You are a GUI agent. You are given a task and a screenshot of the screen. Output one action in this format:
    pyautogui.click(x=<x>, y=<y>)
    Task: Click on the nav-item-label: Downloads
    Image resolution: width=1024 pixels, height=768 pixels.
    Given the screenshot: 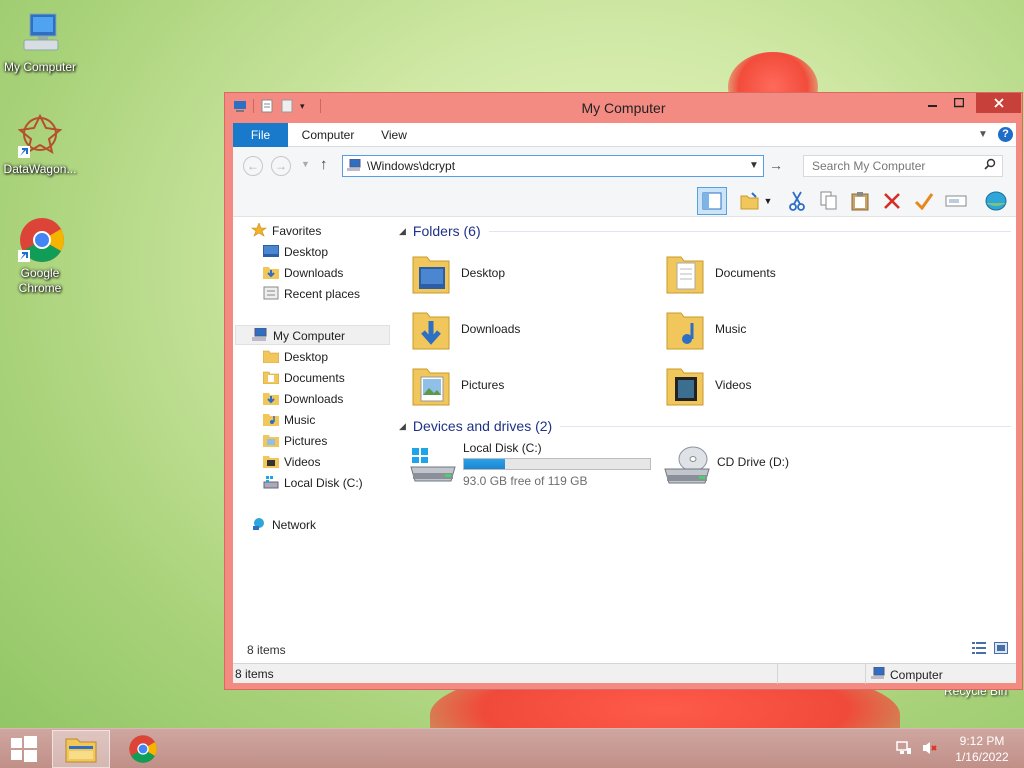 What is the action you would take?
    pyautogui.click(x=314, y=273)
    